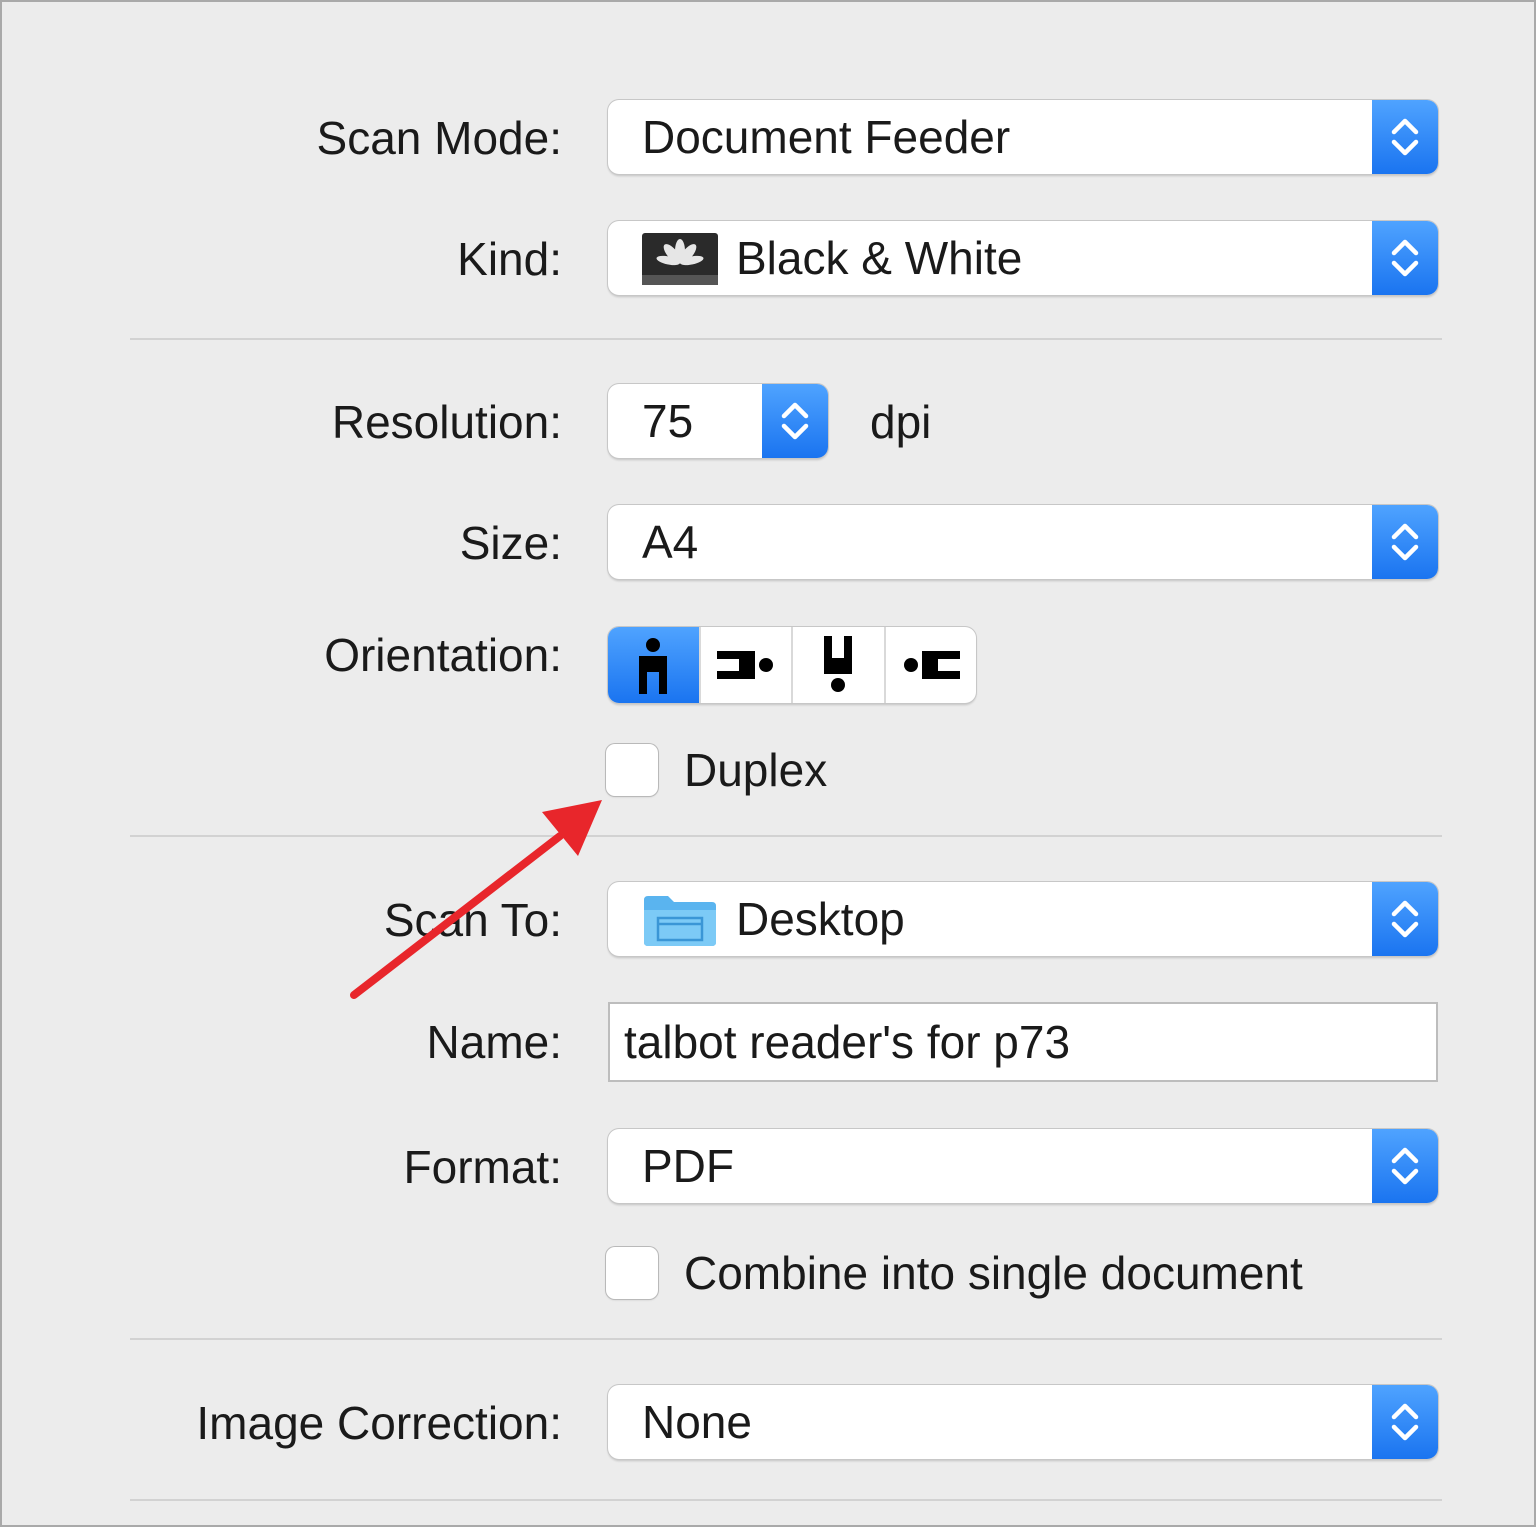 Image resolution: width=1536 pixels, height=1527 pixels. I want to click on person-rotated-left-icon, so click(744, 665).